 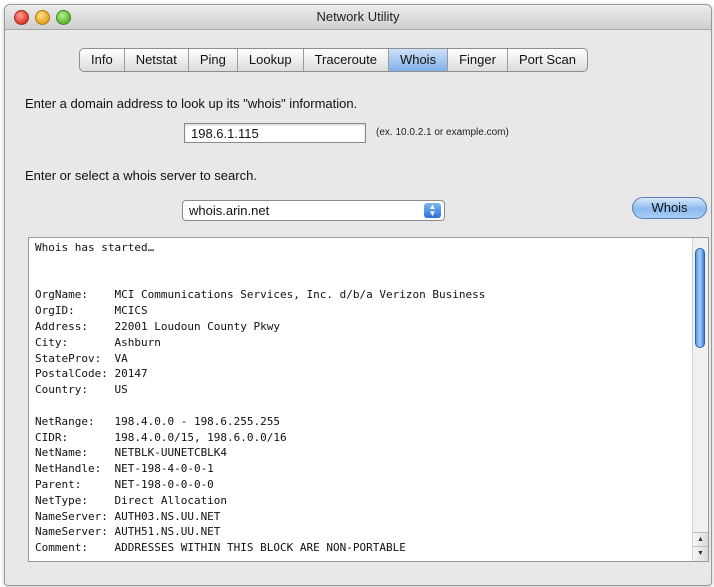 What do you see at coordinates (700, 539) in the screenshot?
I see `arrow-up-icon: ▲` at bounding box center [700, 539].